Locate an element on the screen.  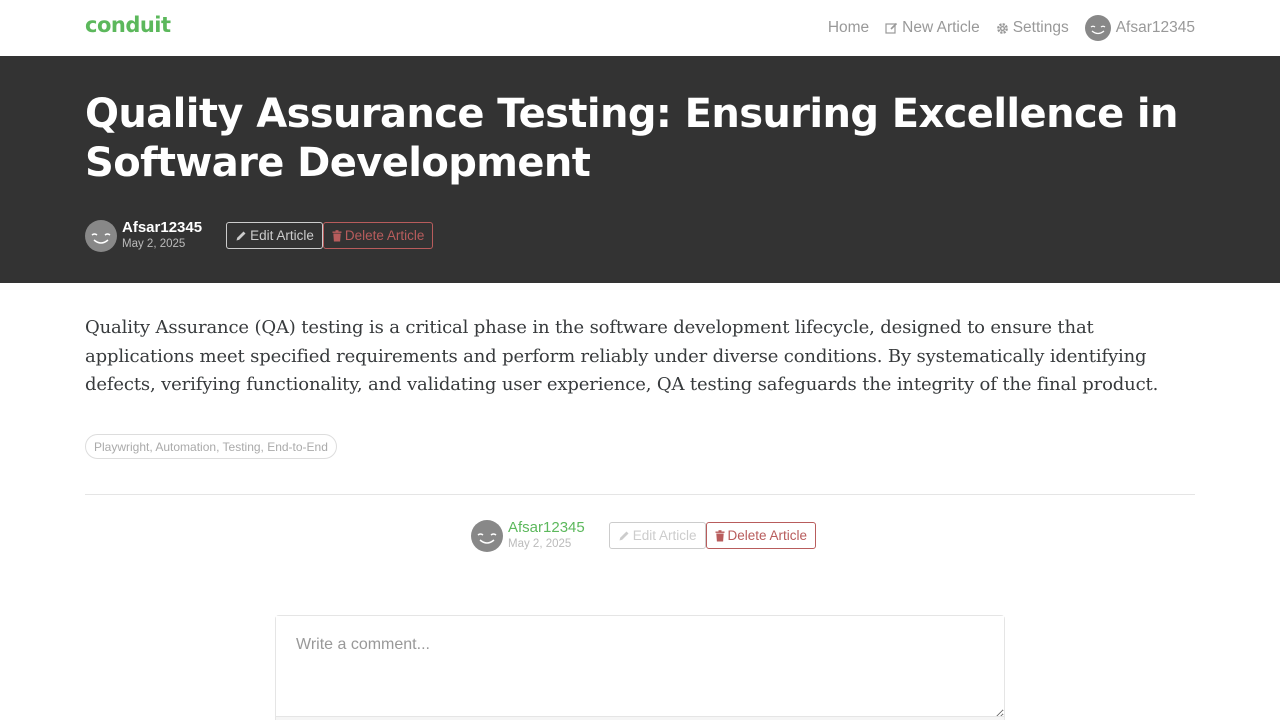
avatar is located at coordinates (1097, 28).